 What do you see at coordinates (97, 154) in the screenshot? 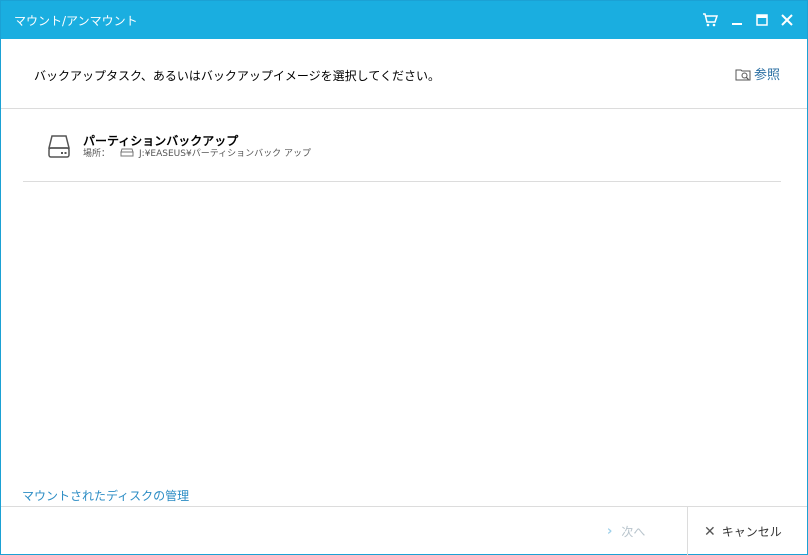
I see `location-label: 場所：` at bounding box center [97, 154].